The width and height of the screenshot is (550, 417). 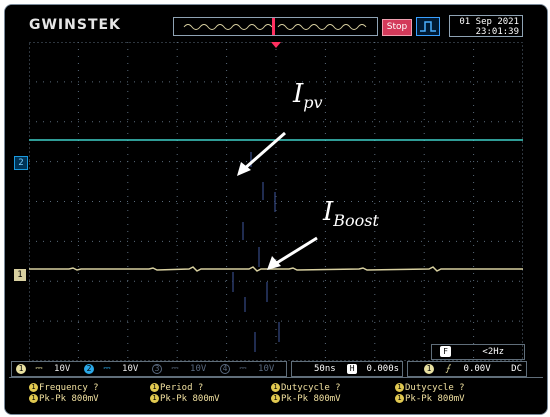 I want to click on measurement-4-value: Pk-Pk 800mV, so click(x=435, y=399).